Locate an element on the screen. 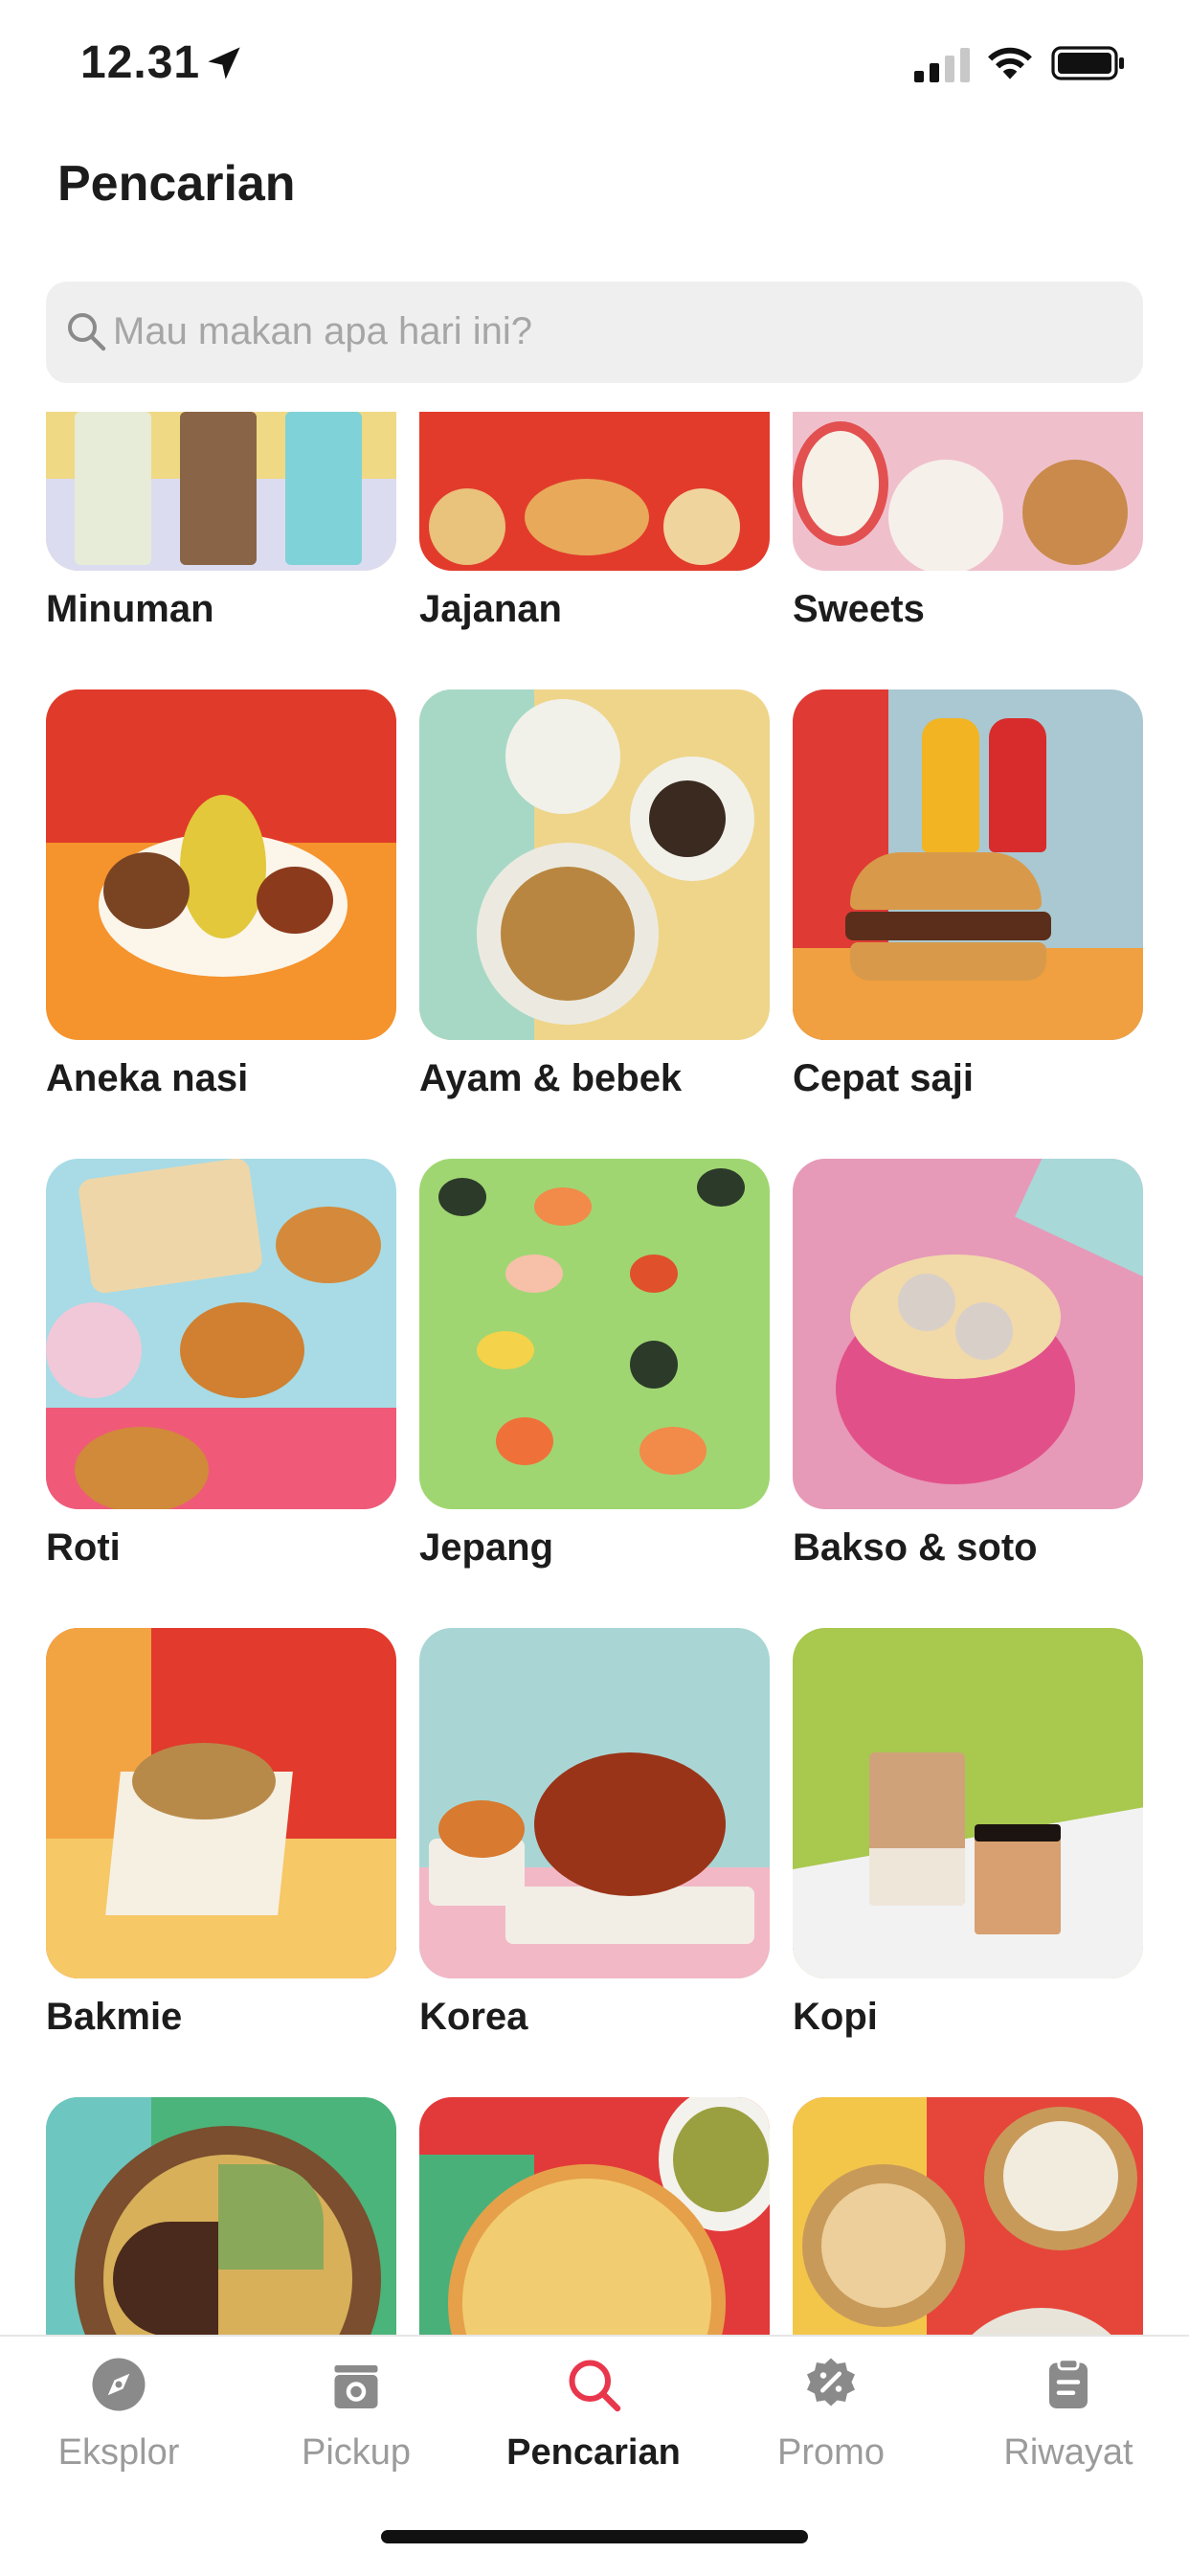 This screenshot has height=2576, width=1189. category-label: Jepang is located at coordinates (486, 1547).